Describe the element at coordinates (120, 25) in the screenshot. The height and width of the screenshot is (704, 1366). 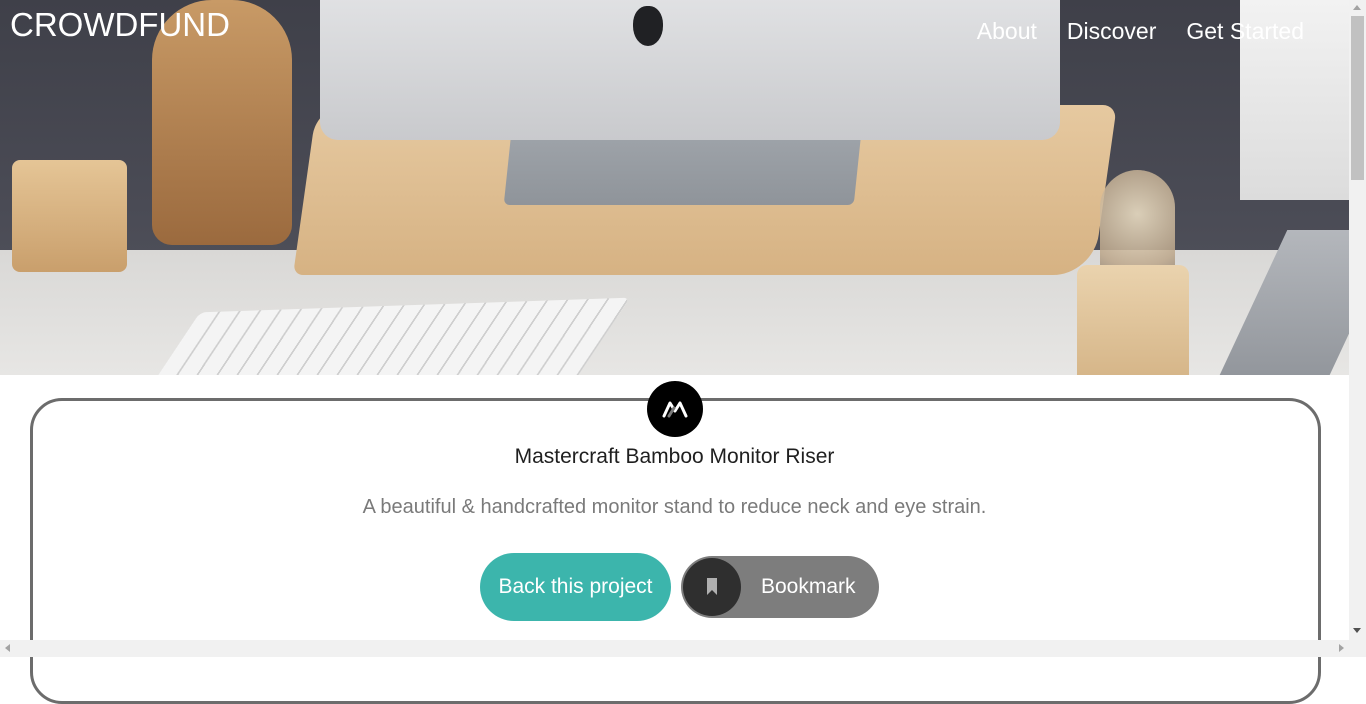
I see `site-logo: CROWDFUND` at that location.